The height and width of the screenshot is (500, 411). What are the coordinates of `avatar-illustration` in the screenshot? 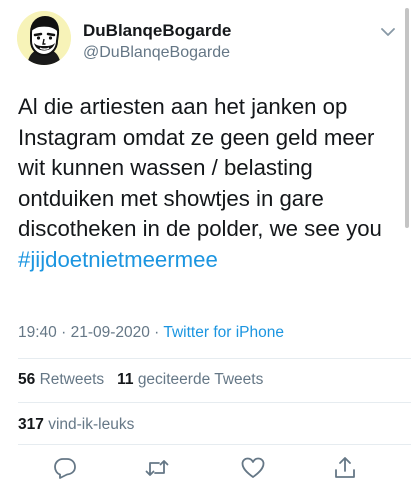 It's located at (44, 38).